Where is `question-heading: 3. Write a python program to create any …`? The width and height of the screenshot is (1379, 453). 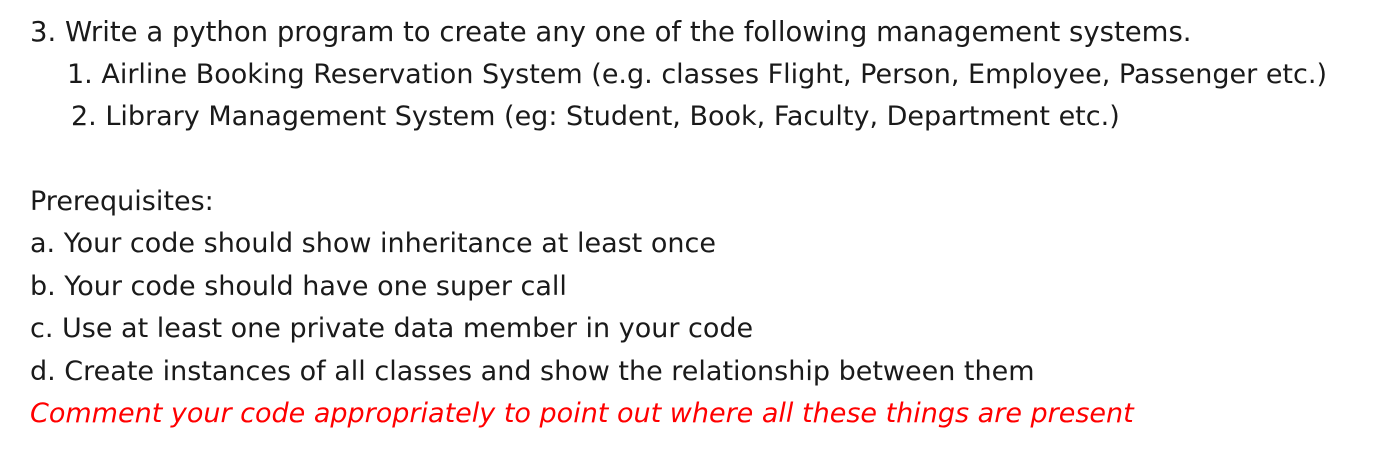
question-heading: 3. Write a python program to create any … is located at coordinates (611, 32).